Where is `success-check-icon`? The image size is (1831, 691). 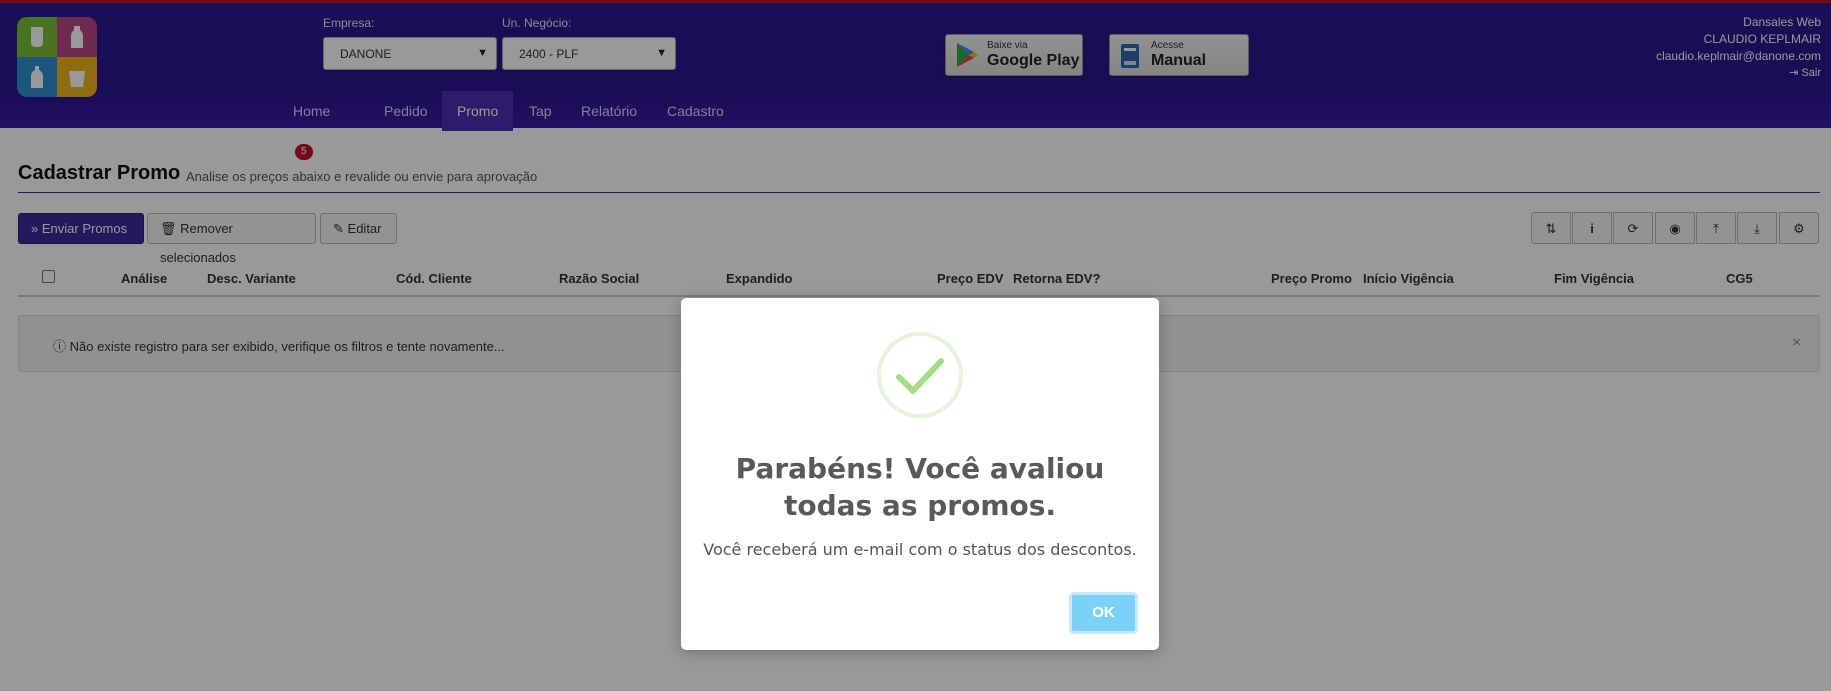
success-check-icon is located at coordinates (920, 375).